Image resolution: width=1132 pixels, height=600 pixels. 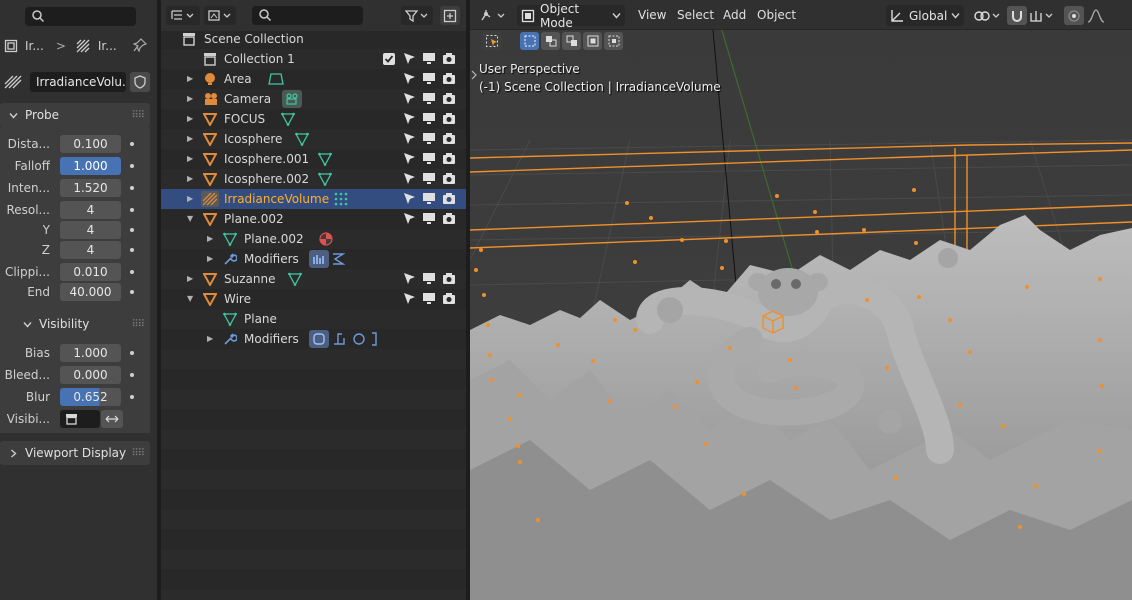 I want to click on area-divider, so click(x=468, y=300).